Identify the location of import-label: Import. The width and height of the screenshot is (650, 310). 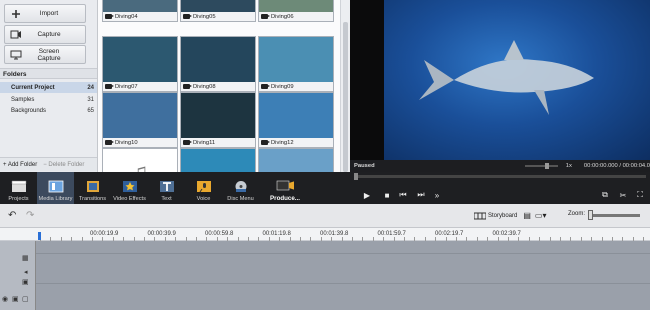
(49, 13).